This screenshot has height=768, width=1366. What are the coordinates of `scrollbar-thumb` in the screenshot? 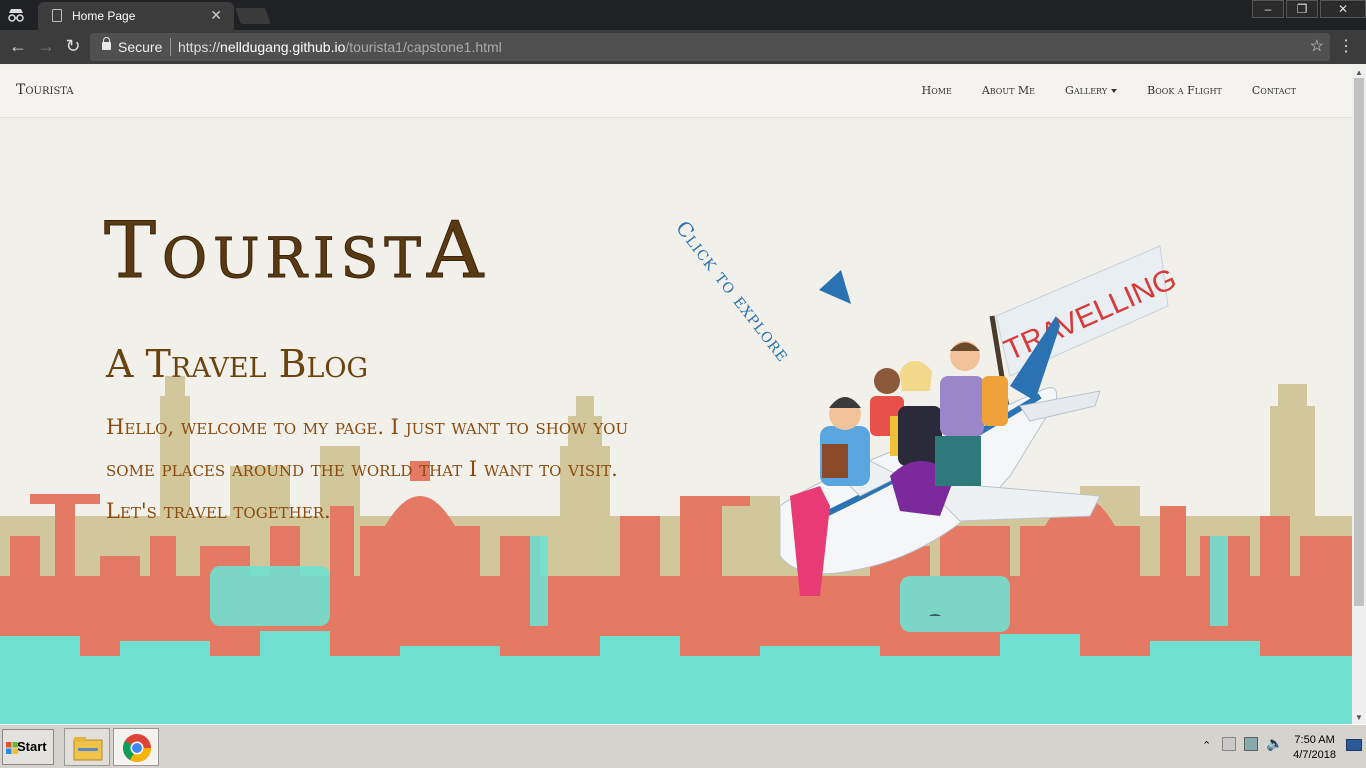 It's located at (1359, 342).